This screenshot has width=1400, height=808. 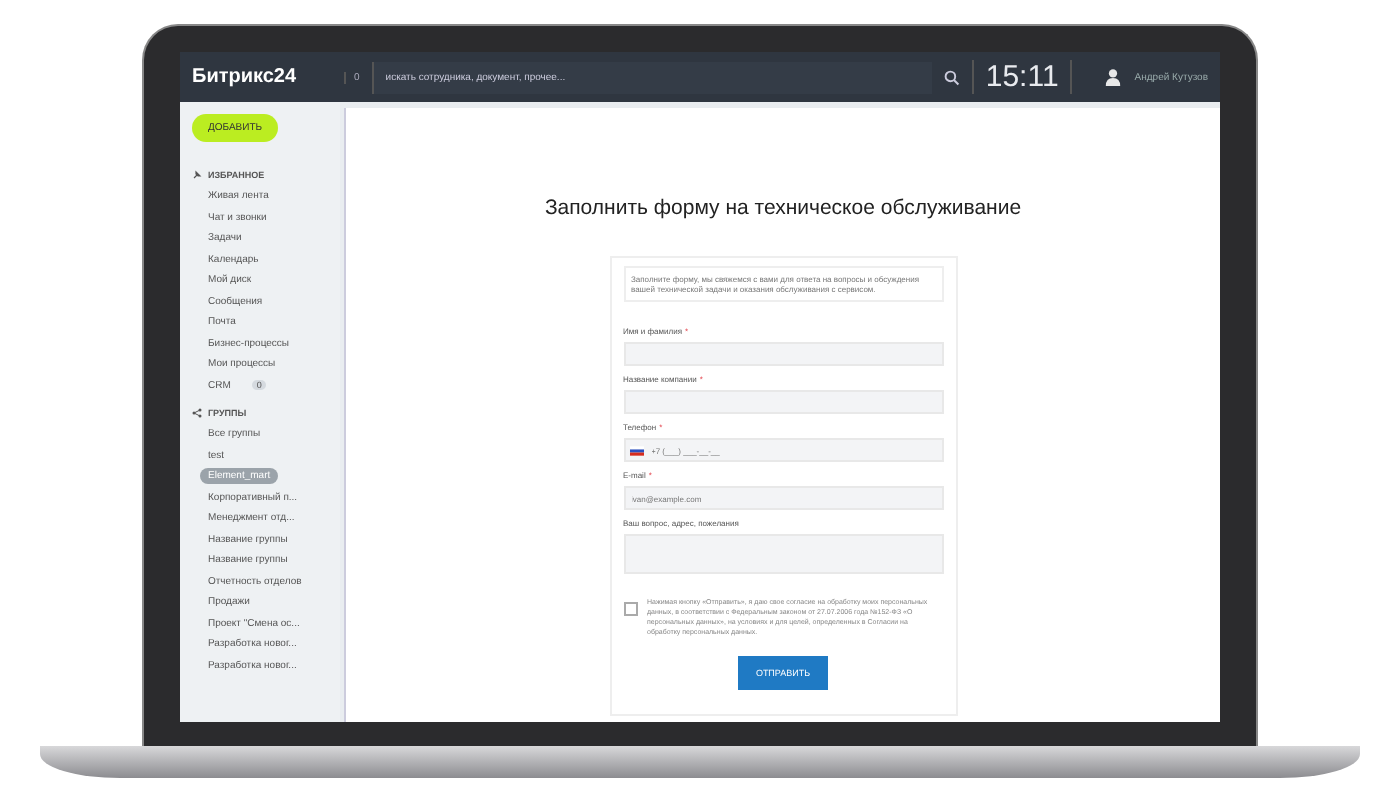 What do you see at coordinates (1022, 77) in the screenshot?
I see `clock-time: 15:11` at bounding box center [1022, 77].